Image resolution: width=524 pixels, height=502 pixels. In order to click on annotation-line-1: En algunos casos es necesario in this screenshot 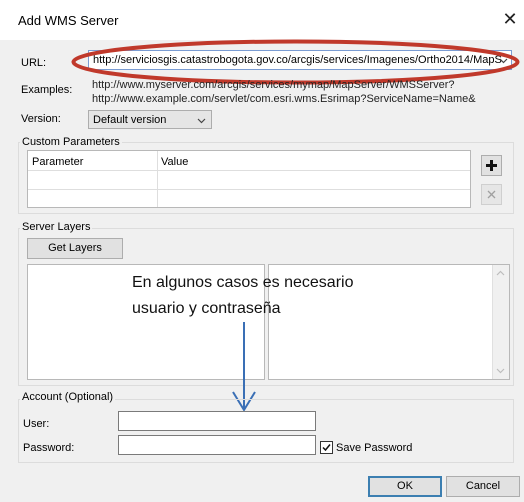, I will do `click(243, 282)`.